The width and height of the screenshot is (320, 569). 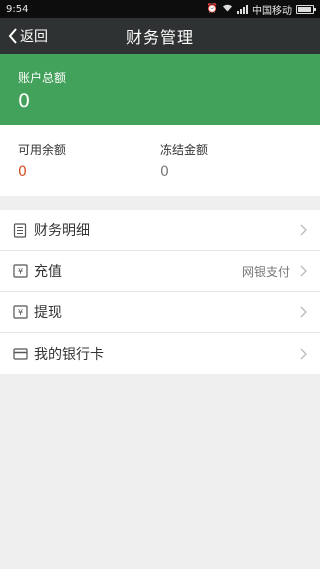 I want to click on yen-recharge-icon: ¥, so click(x=20, y=271).